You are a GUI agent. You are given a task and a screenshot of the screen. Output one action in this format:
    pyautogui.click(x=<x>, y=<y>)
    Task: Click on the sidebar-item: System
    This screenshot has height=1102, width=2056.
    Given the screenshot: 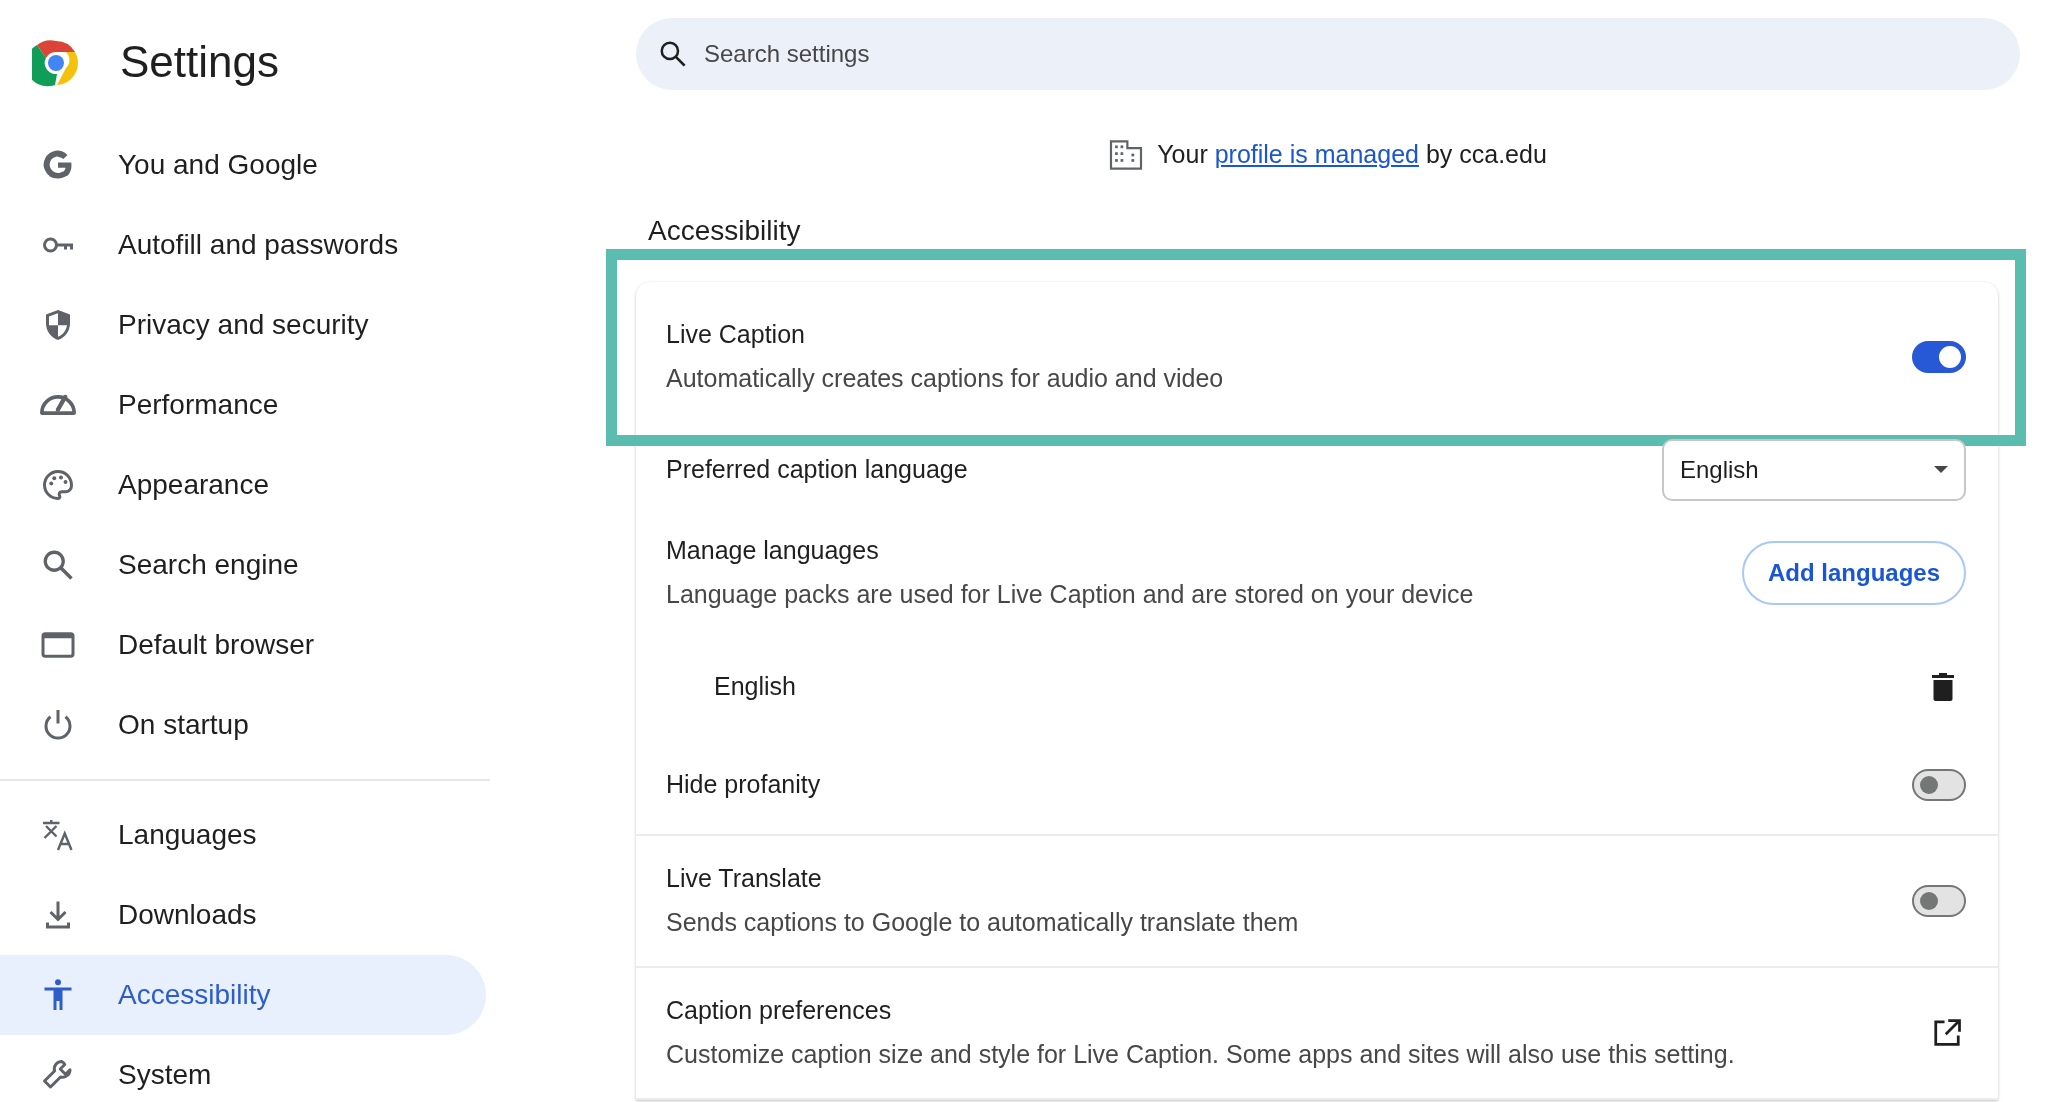 What is the action you would take?
    pyautogui.click(x=243, y=1068)
    